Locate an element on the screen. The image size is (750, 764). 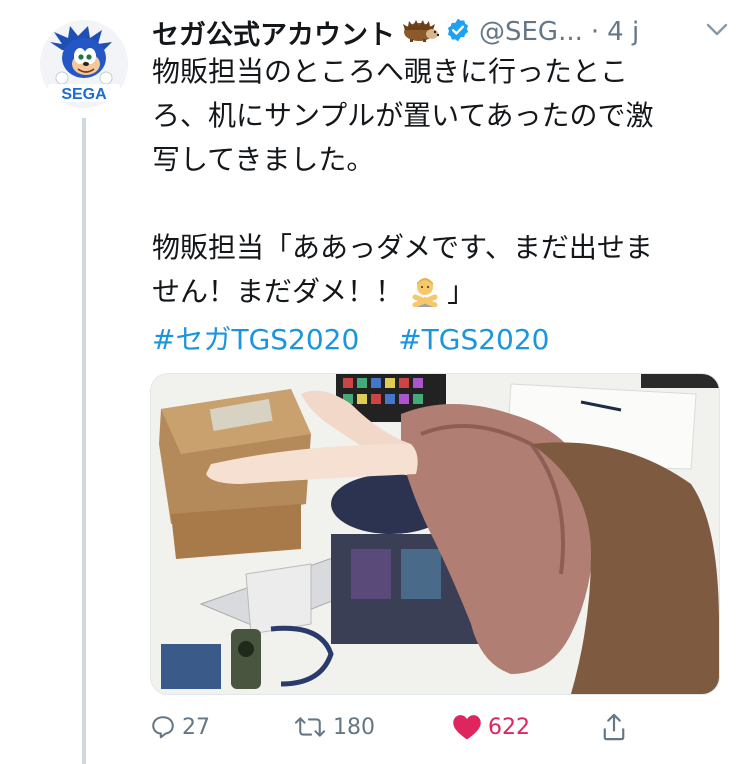
sega-logo-text: SEGA is located at coordinates (84, 94).